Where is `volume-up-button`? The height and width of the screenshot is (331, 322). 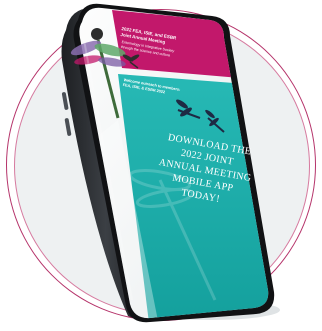
volume-up-button is located at coordinates (65, 101).